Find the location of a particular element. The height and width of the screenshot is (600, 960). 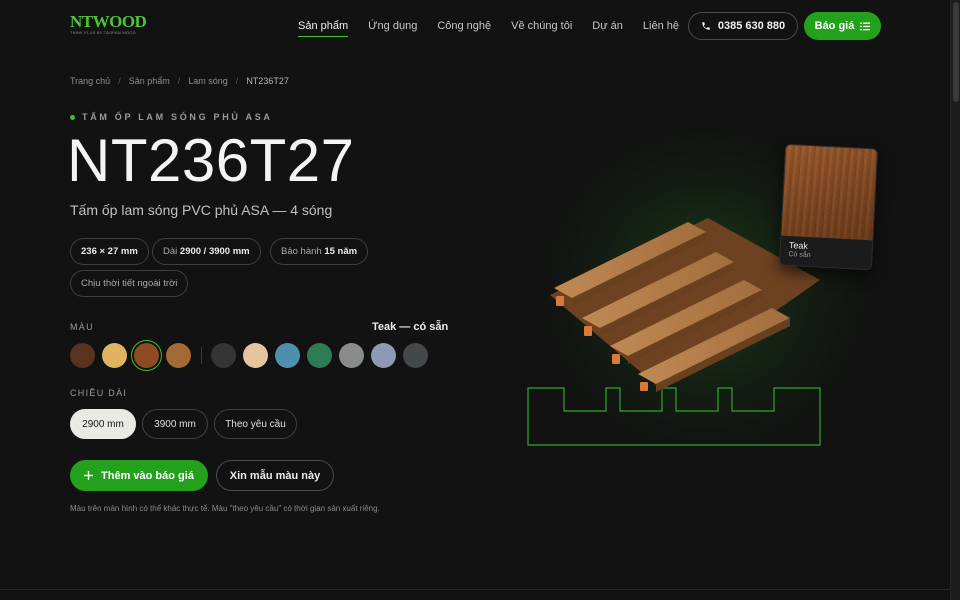

phone-button: 0385 630 880 is located at coordinates (743, 26).